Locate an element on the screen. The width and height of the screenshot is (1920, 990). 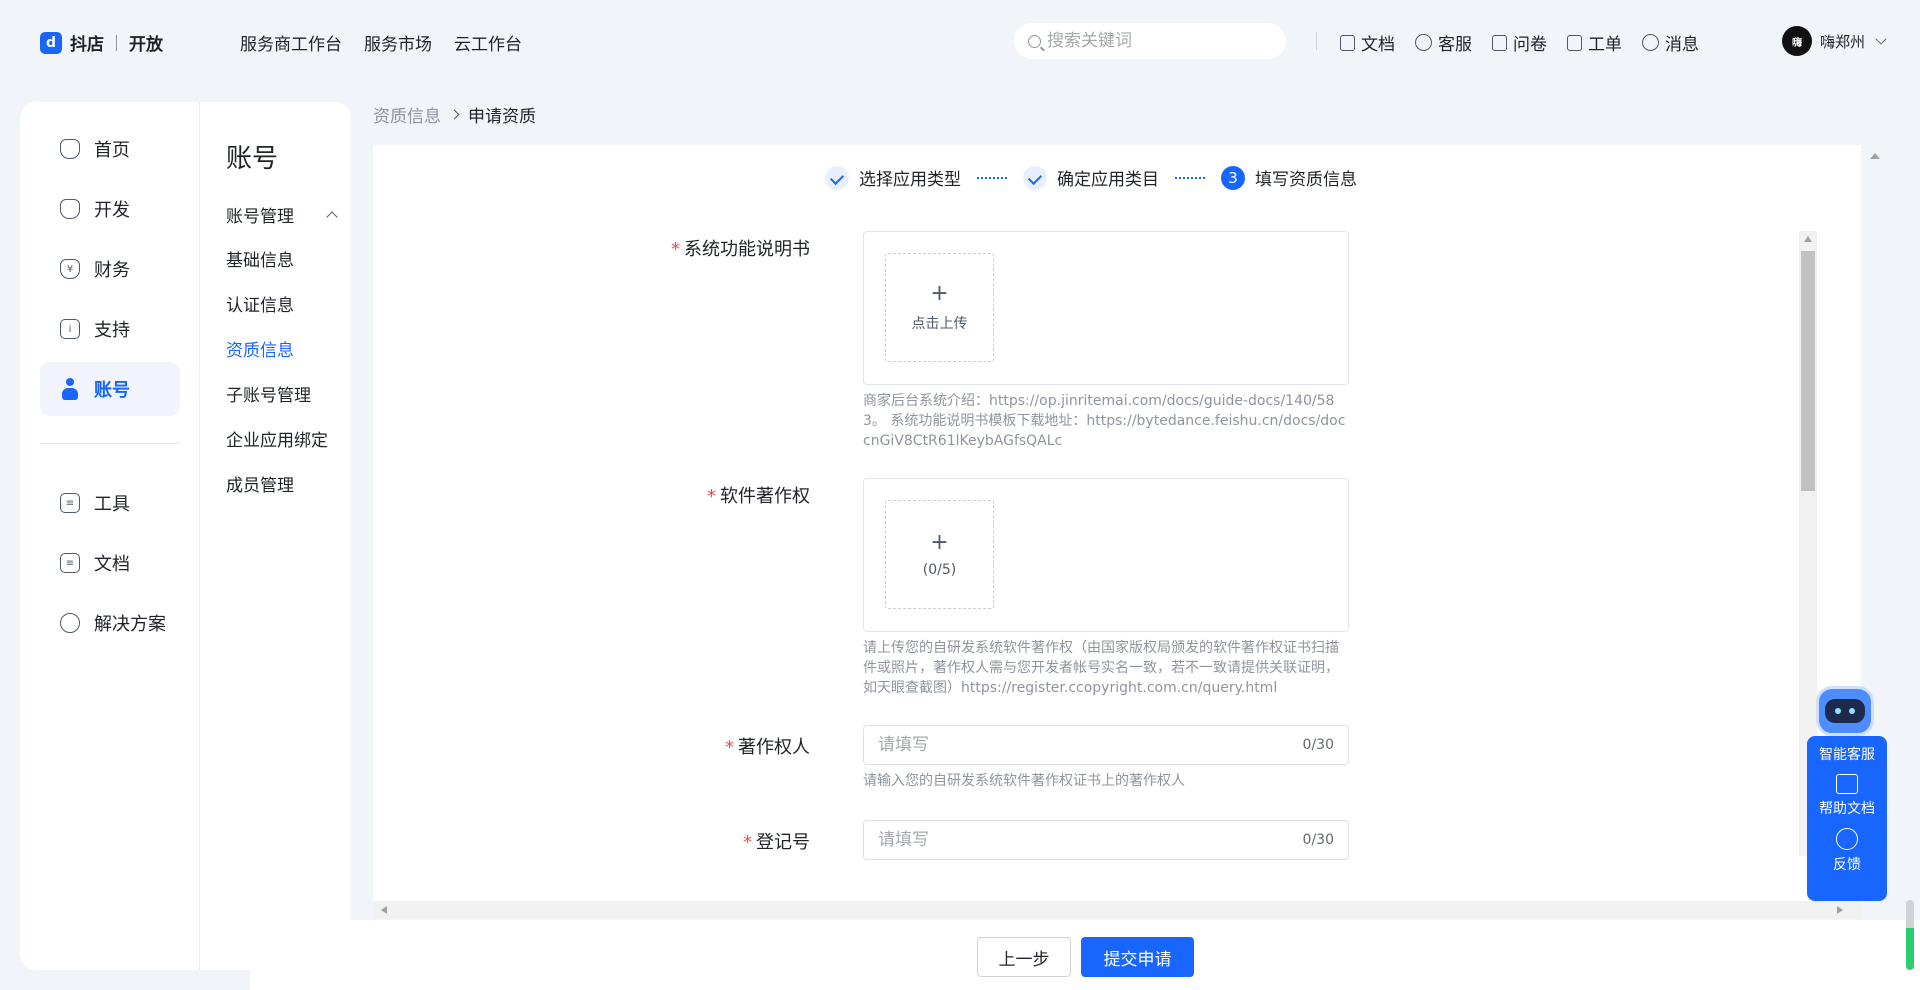
help-widget: 智能客服 帮助文档 反馈 is located at coordinates (1847, 818).